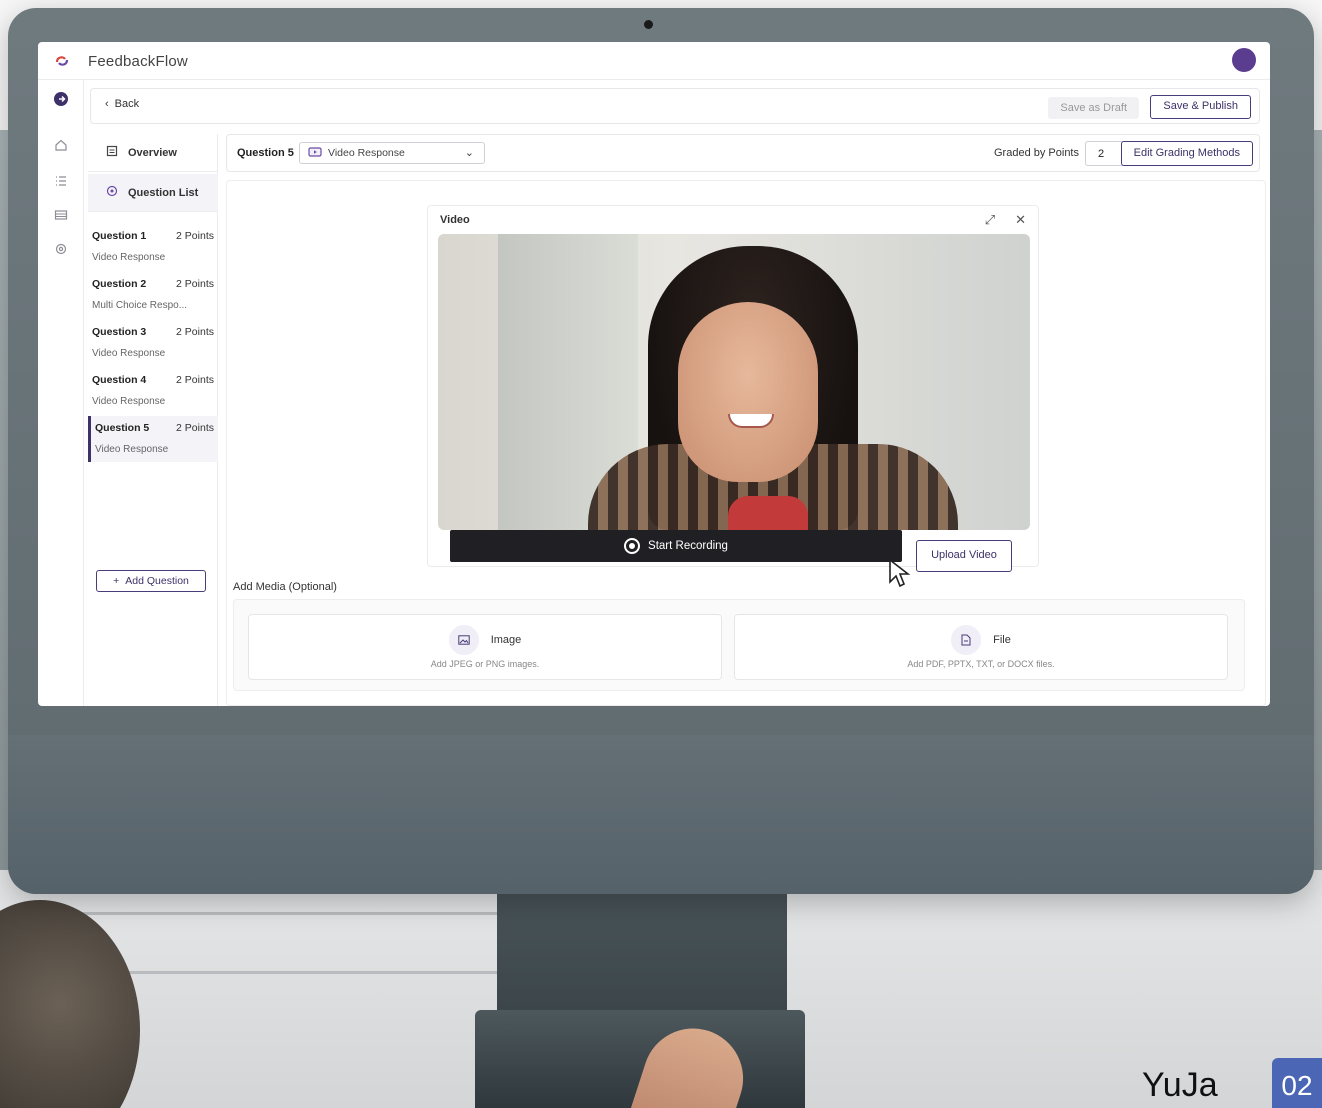 The width and height of the screenshot is (1322, 1108). What do you see at coordinates (455, 220) in the screenshot?
I see `video-title: Video` at bounding box center [455, 220].